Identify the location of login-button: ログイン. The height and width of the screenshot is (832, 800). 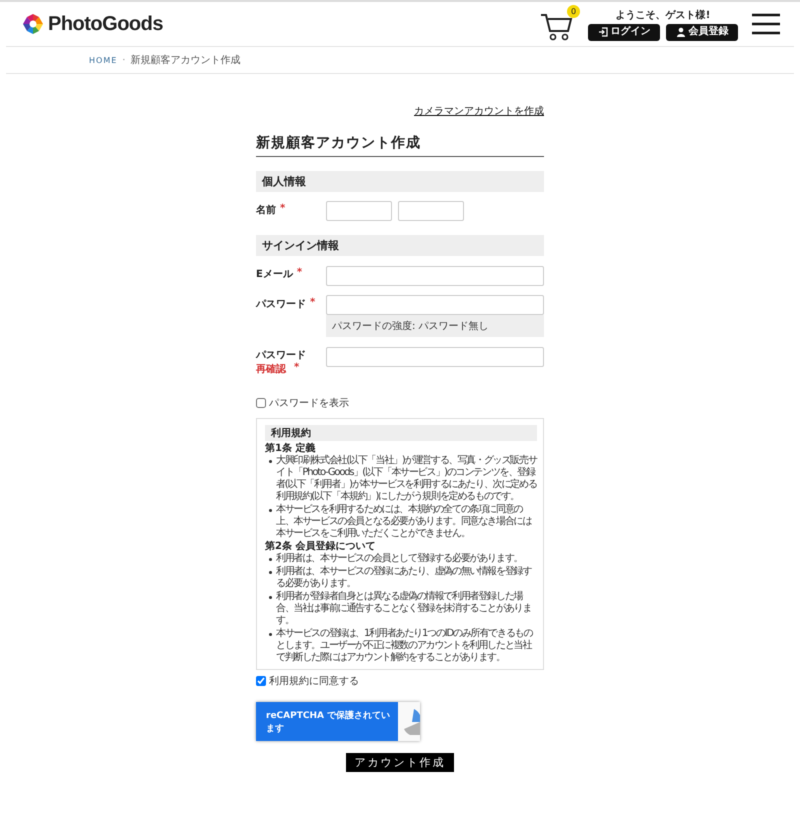
(624, 32).